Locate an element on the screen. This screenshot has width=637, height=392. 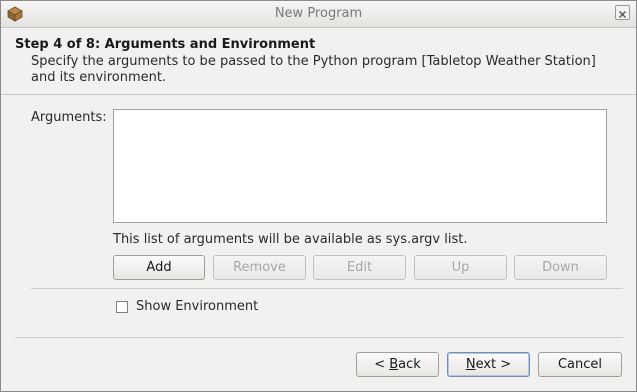
window-title: New Program is located at coordinates (318, 13).